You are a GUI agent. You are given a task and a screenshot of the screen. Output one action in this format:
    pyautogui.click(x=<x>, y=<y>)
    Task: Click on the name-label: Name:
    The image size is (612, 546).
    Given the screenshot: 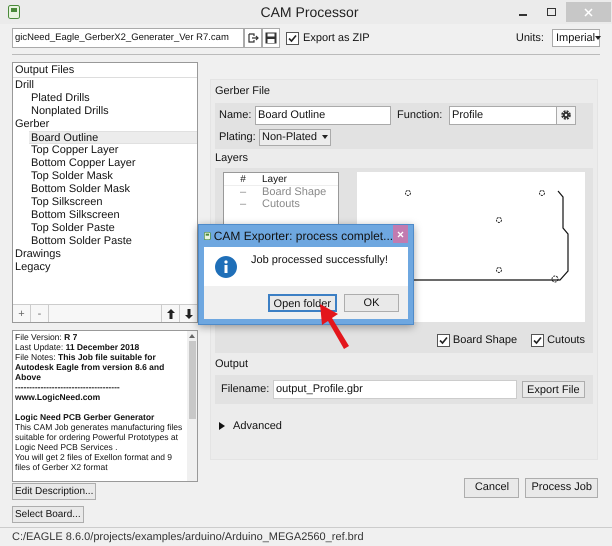 What is the action you would take?
    pyautogui.click(x=235, y=115)
    